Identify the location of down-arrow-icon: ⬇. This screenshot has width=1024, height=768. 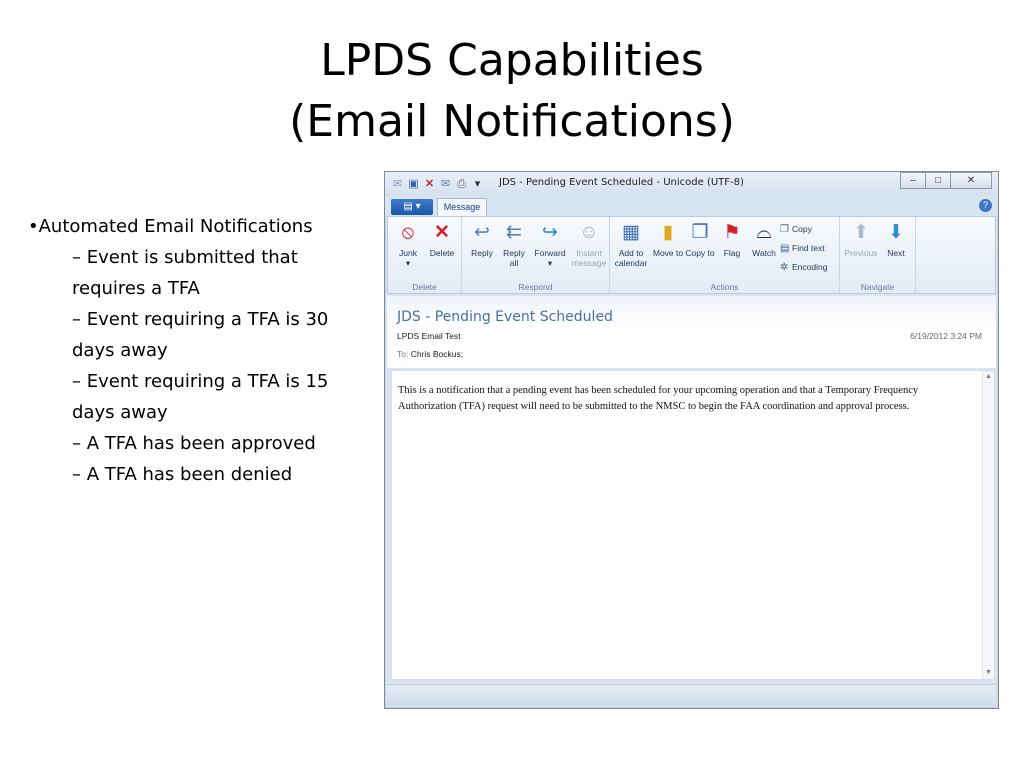
(896, 232).